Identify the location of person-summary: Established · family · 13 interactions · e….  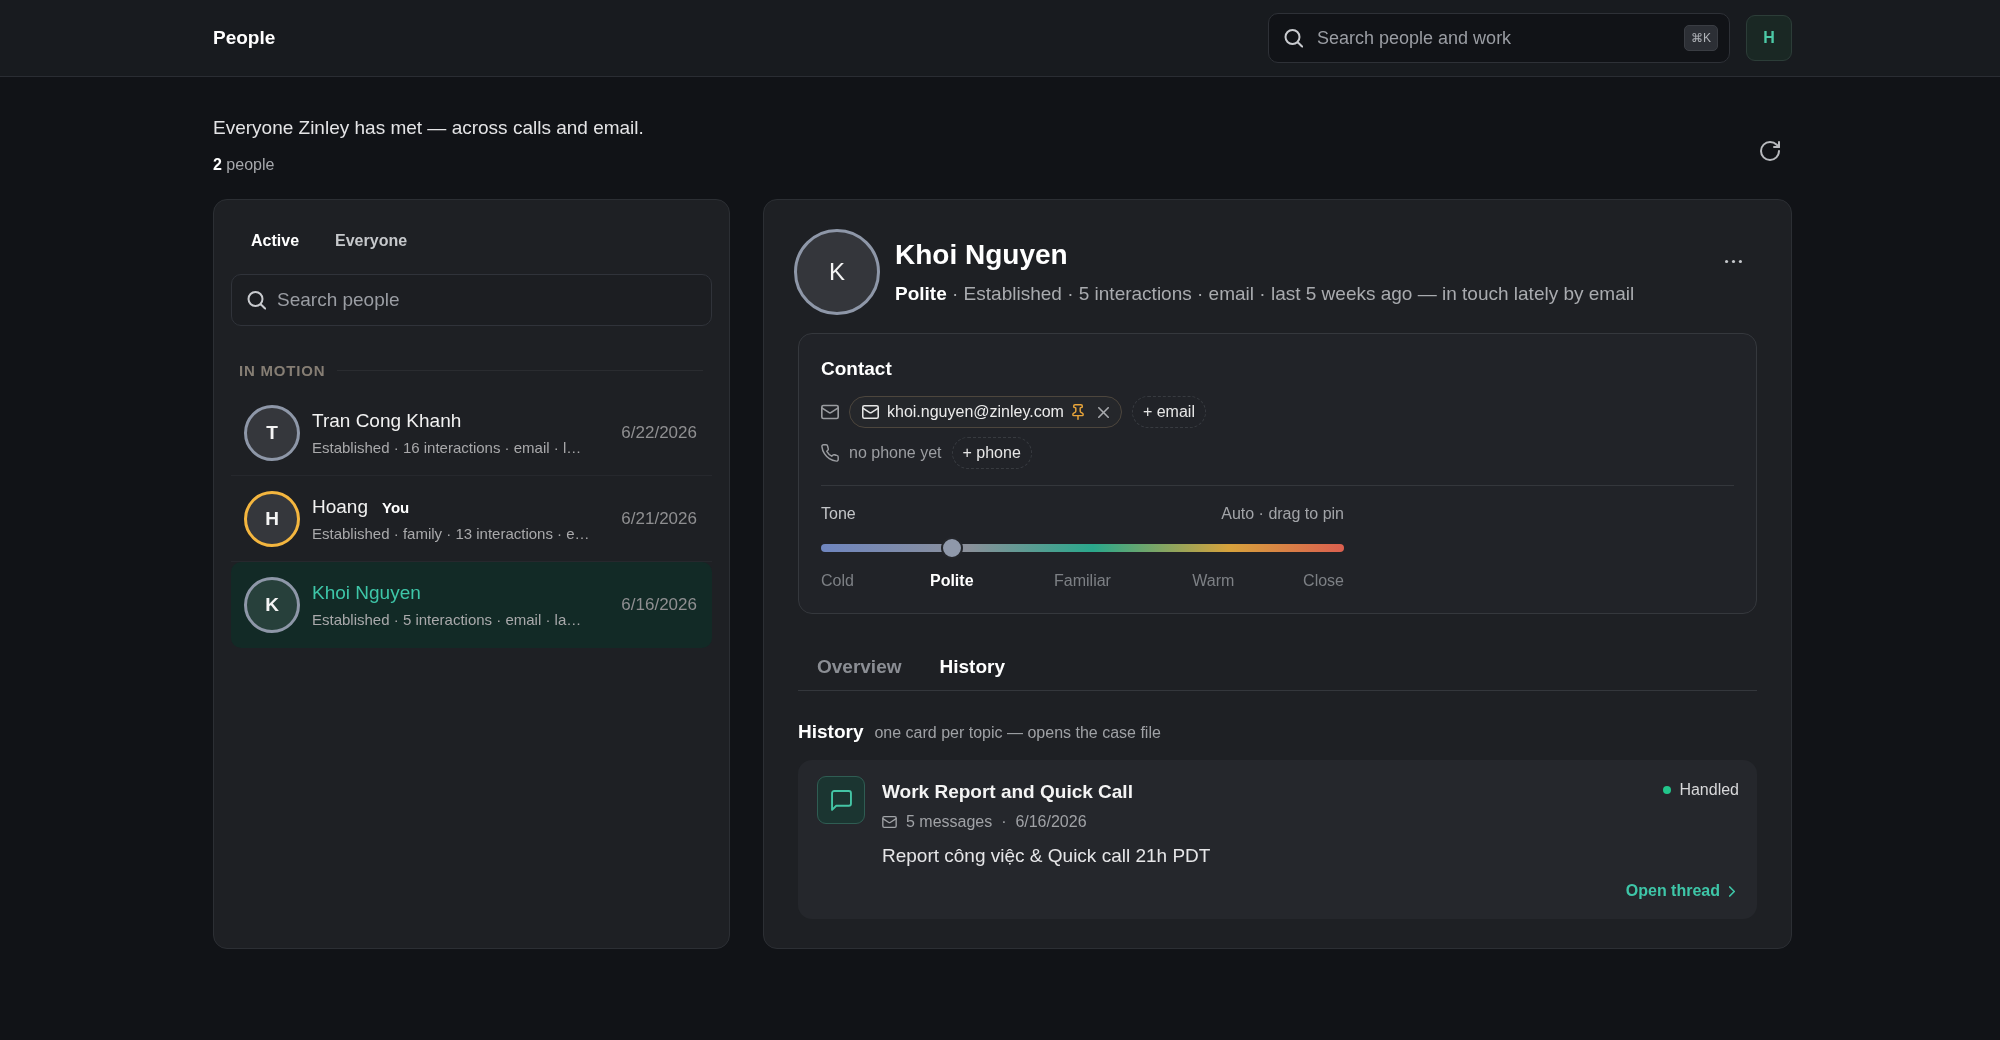
(451, 533).